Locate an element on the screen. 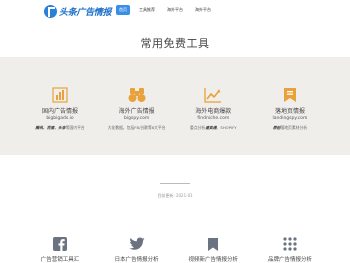  card-desc: 腾讯、百度、头条等国内平台 is located at coordinates (60, 127).